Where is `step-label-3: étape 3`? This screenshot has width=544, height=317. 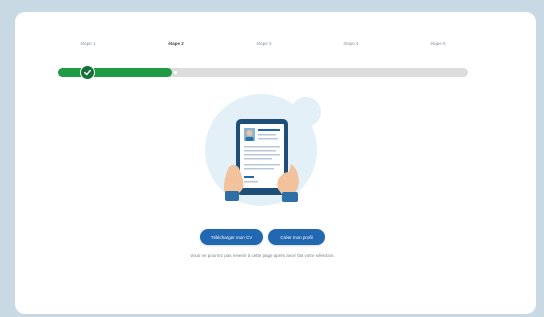 step-label-3: étape 3 is located at coordinates (264, 43).